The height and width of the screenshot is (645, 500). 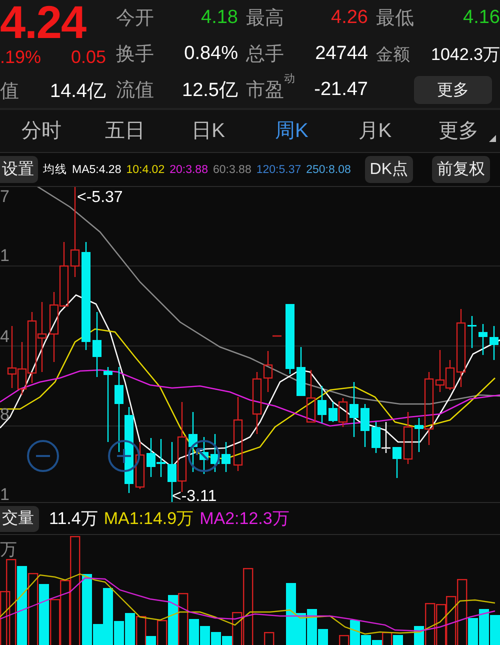 I want to click on toolbar-button: DK点, so click(x=388, y=169).